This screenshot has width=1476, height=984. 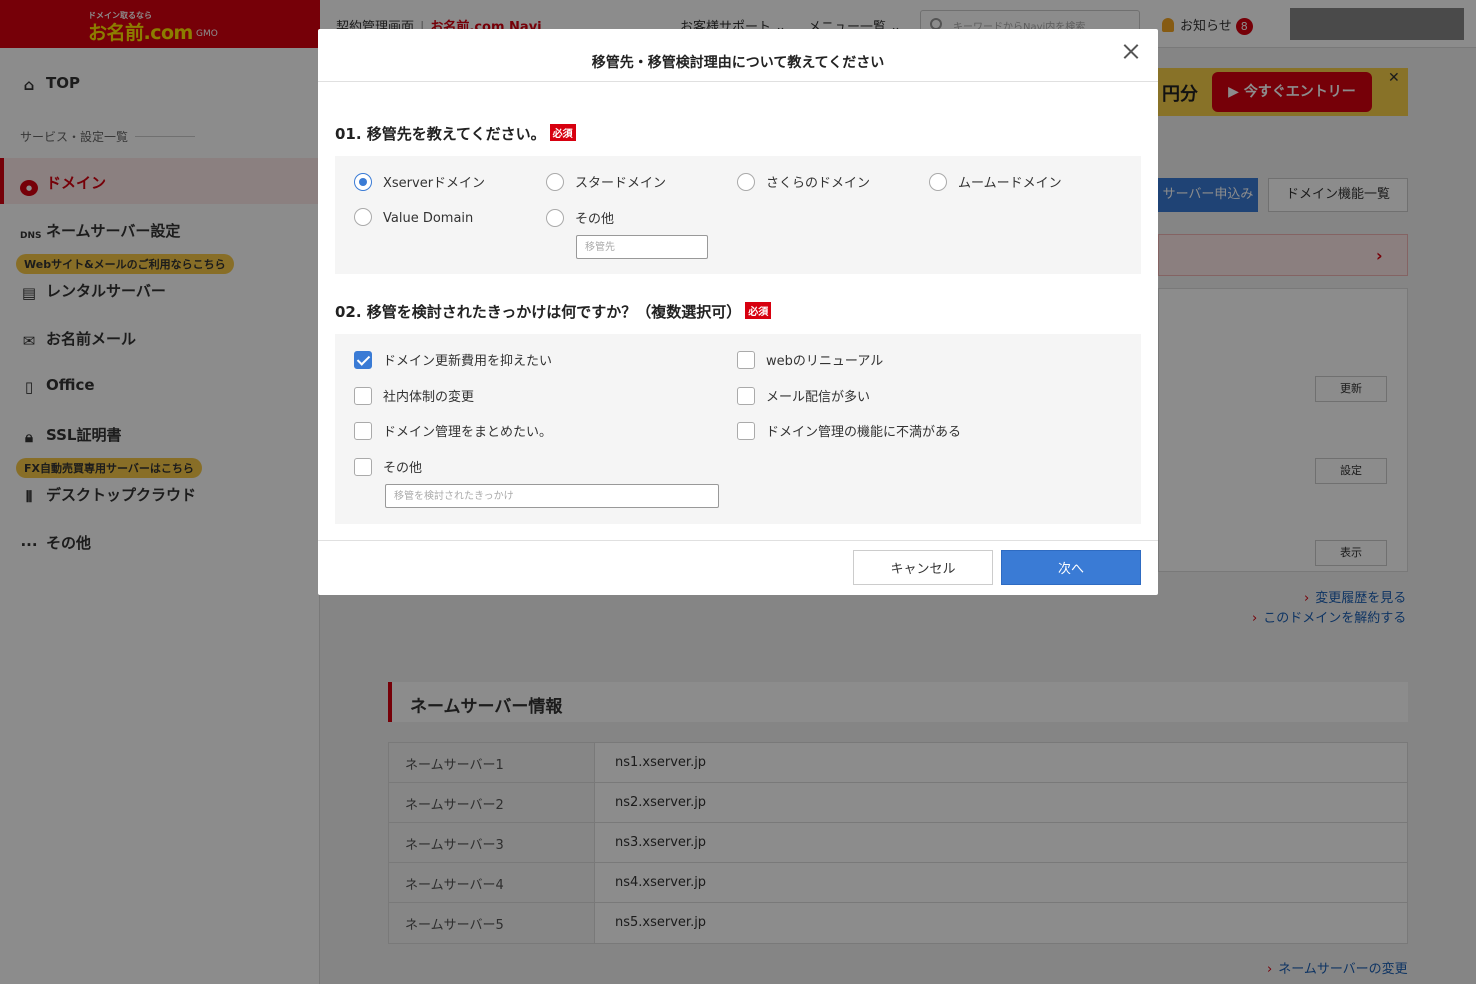 I want to click on checkbox-web-renewal: webのリニューアル, so click(x=810, y=359).